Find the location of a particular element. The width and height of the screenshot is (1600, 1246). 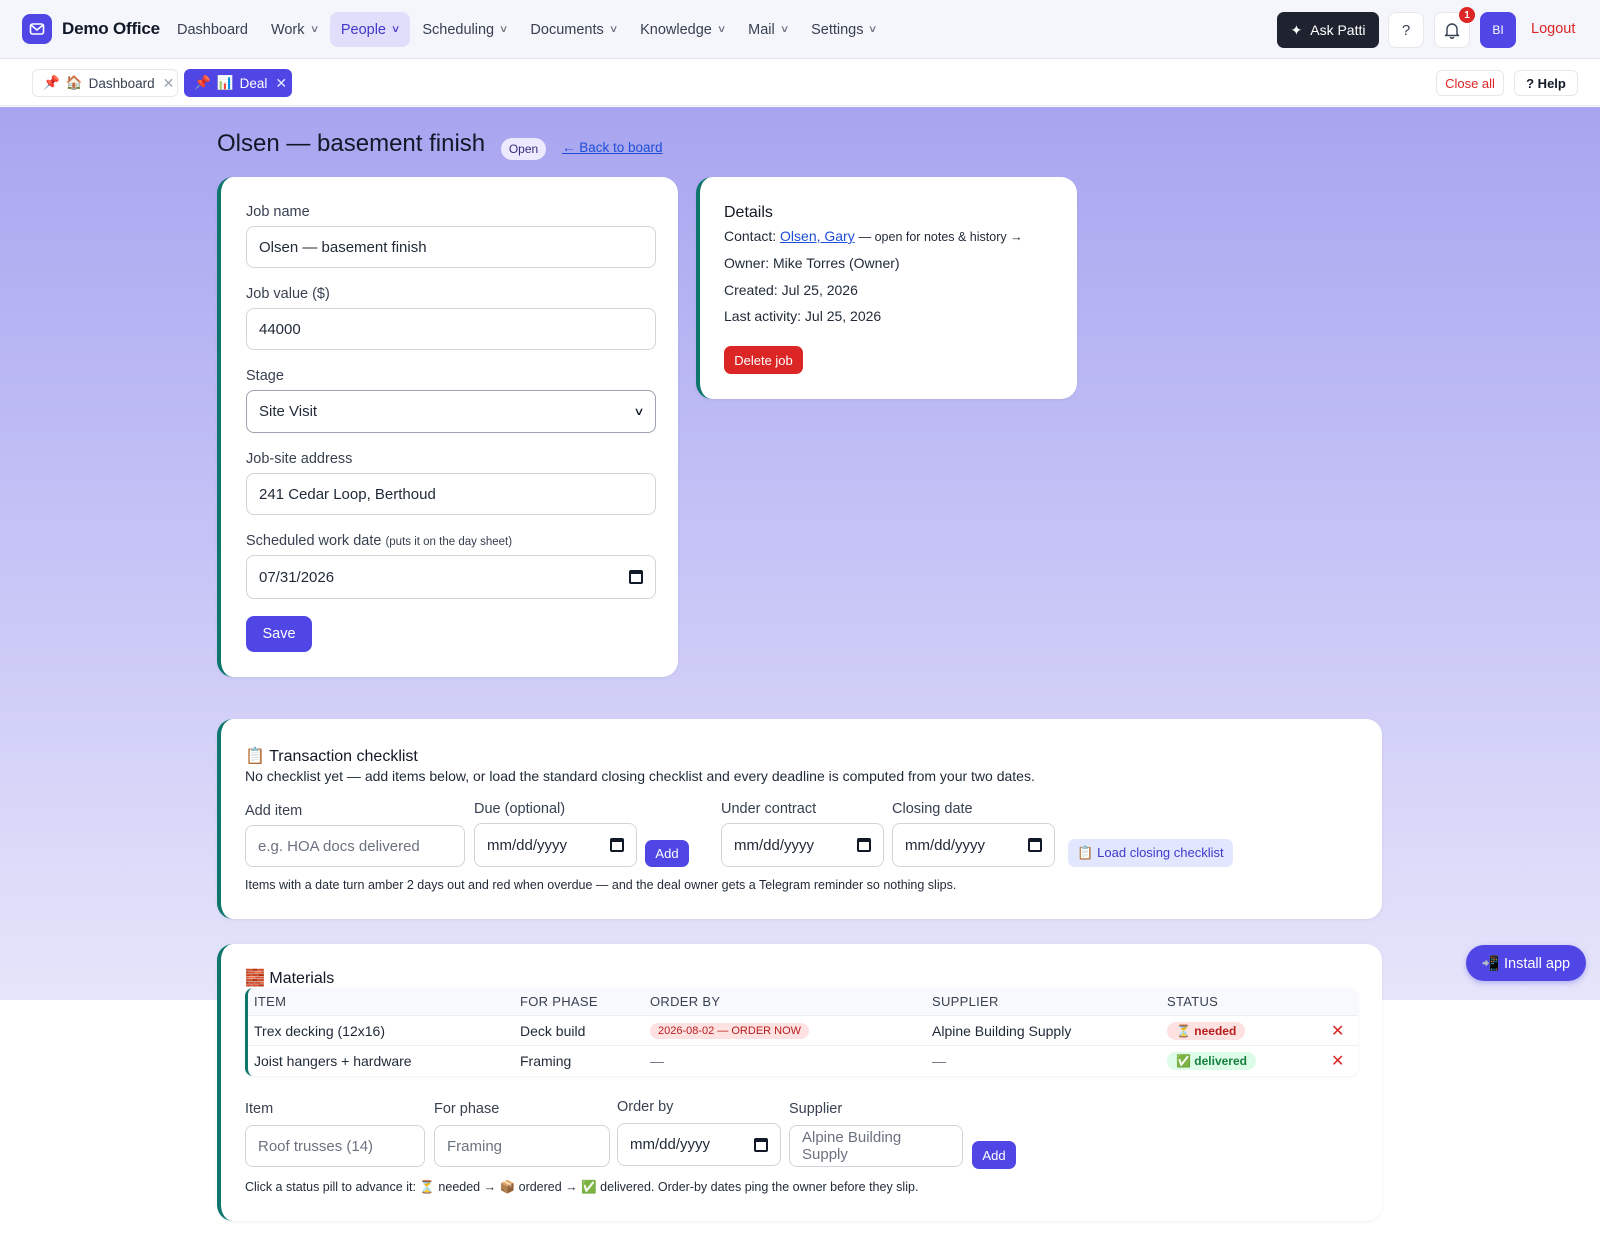

material-item-label: Item is located at coordinates (259, 1109).